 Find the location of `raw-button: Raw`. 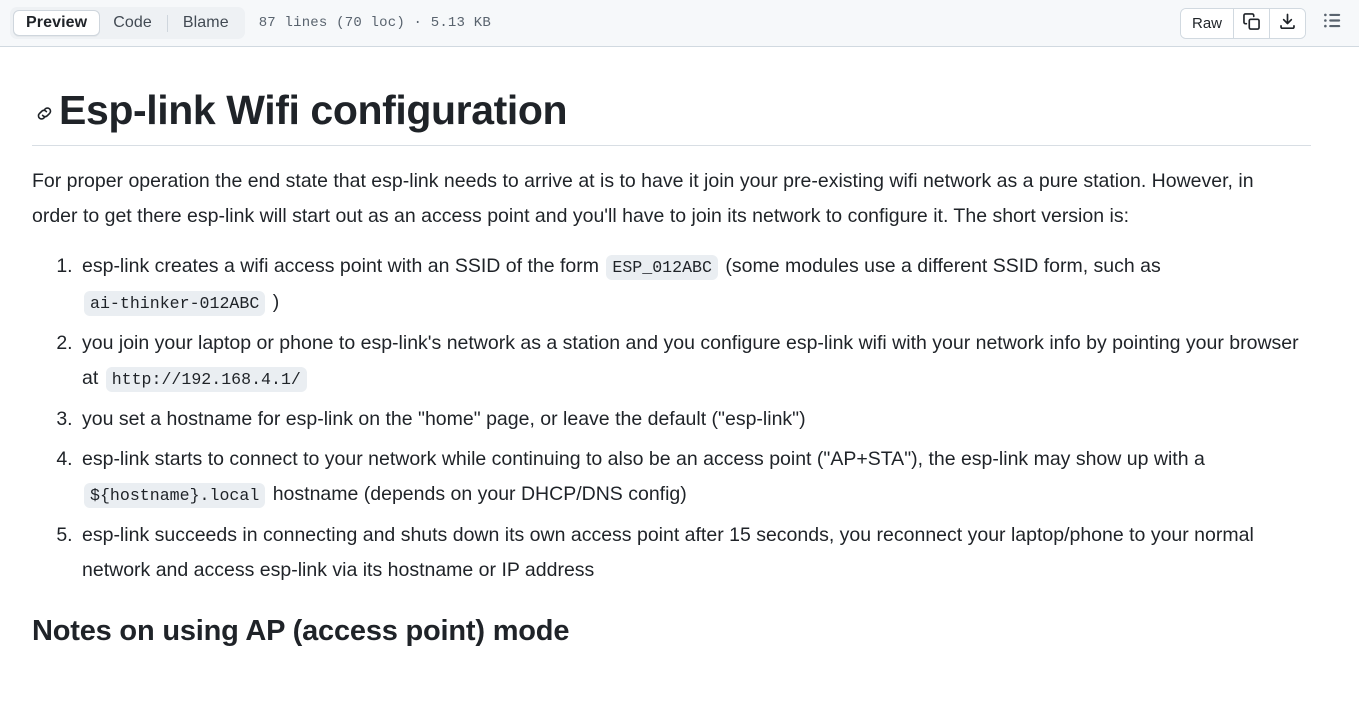

raw-button: Raw is located at coordinates (1207, 23).